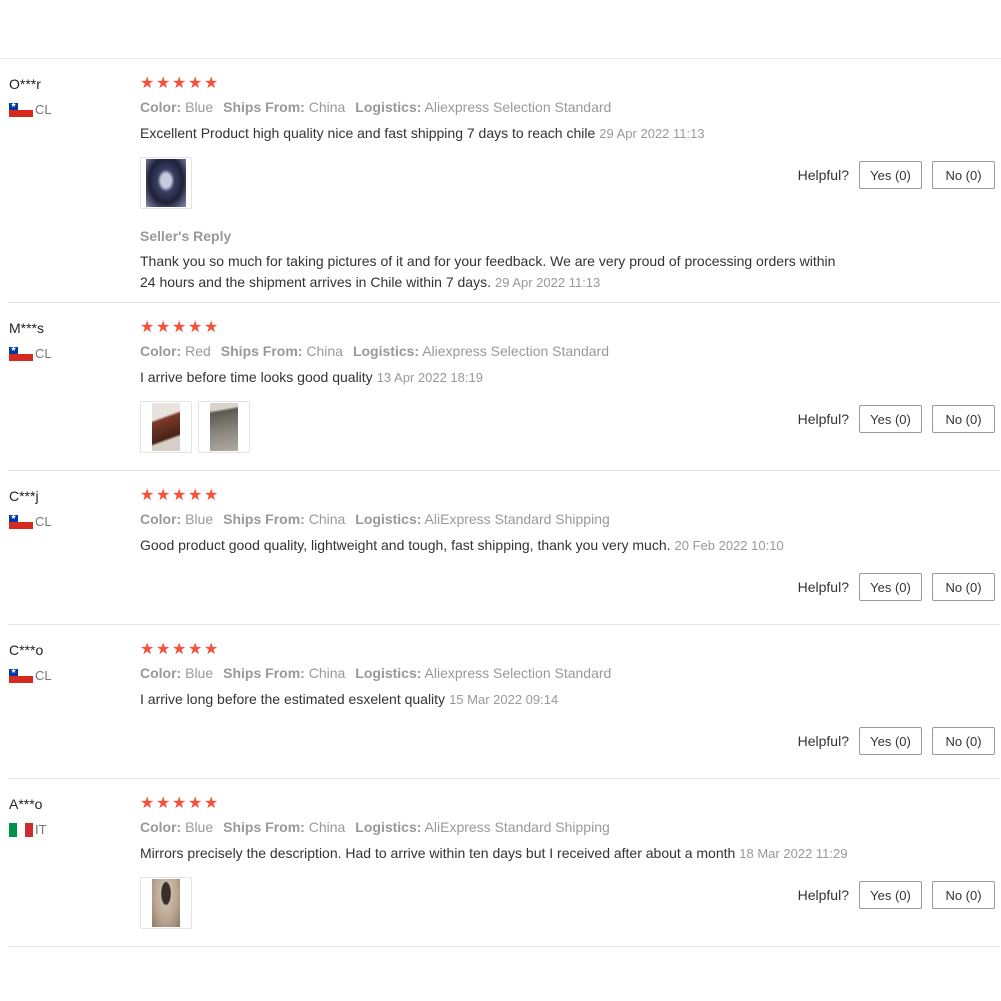 This screenshot has width=1001, height=1001. What do you see at coordinates (25, 84) in the screenshot?
I see `reviewer-name: O***r` at bounding box center [25, 84].